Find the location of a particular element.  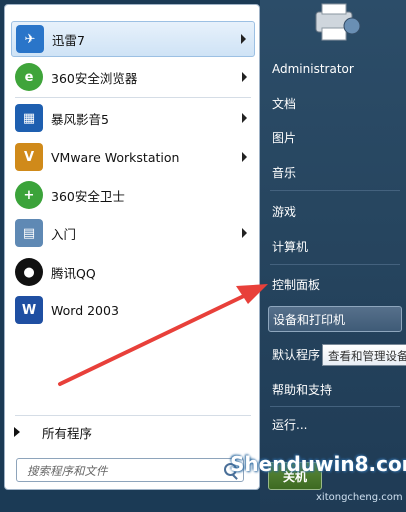

program-label: 360安全卫士 is located at coordinates (88, 196).